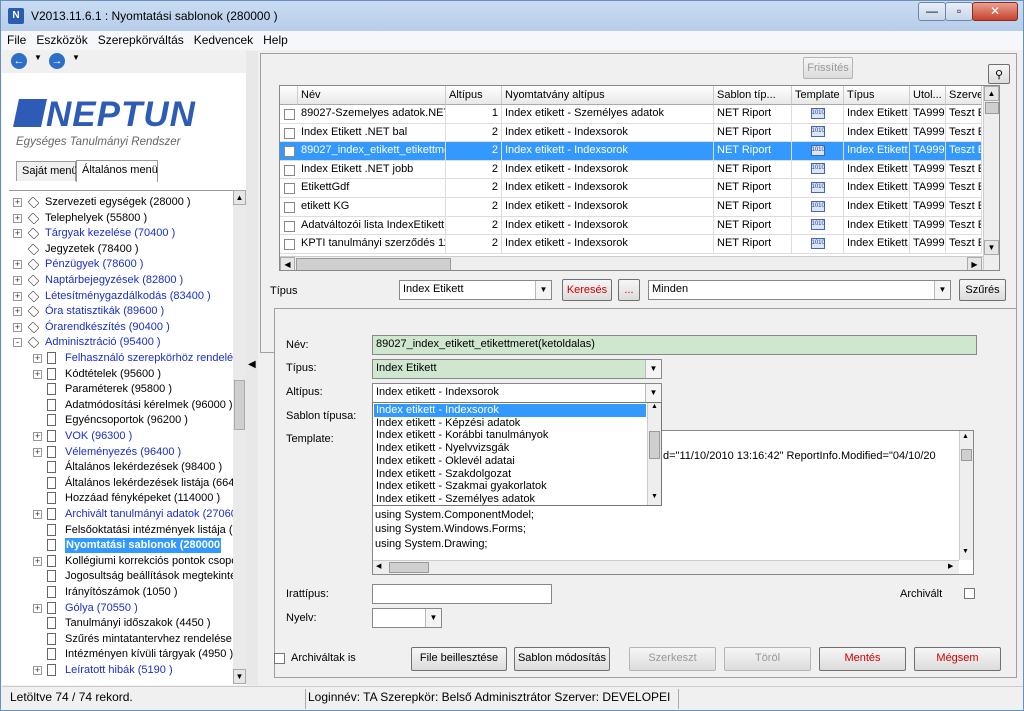  What do you see at coordinates (121, 608) in the screenshot?
I see `tree-item: + Gólya (70550 )` at bounding box center [121, 608].